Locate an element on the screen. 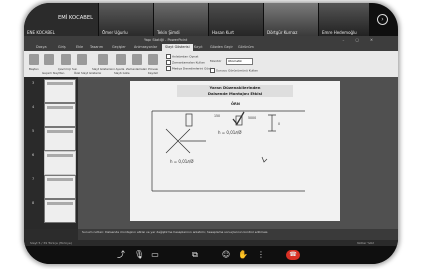 The image size is (424, 269). monitor-select: Otomatik is located at coordinates (239, 61).